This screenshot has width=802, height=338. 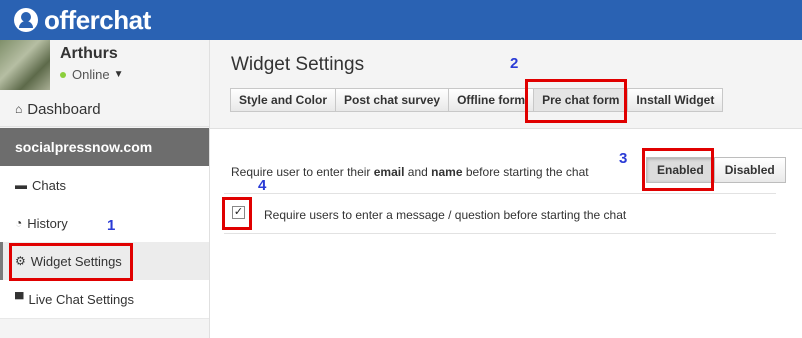 I want to click on annotation-number-4: 4, so click(x=262, y=185).